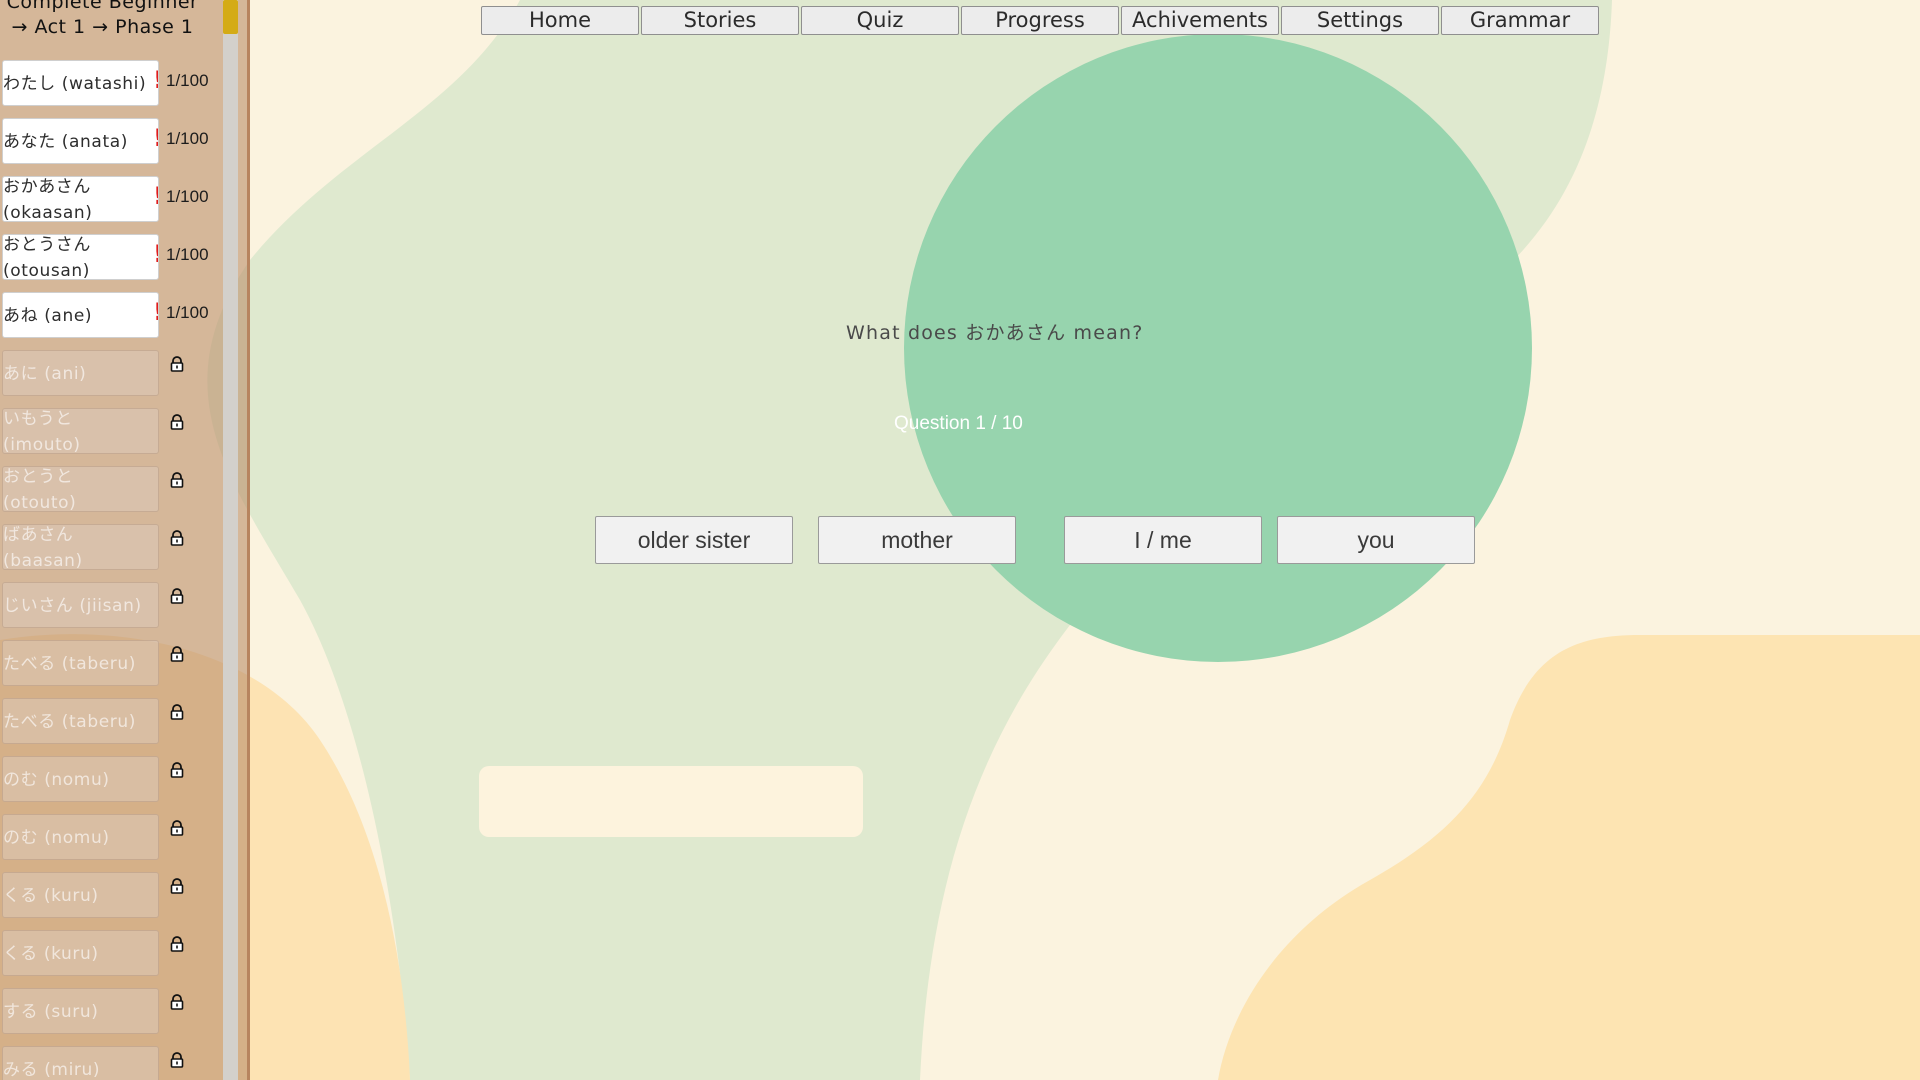 This screenshot has height=1080, width=1920. I want to click on vocab-word: する (suru), so click(51, 1012).